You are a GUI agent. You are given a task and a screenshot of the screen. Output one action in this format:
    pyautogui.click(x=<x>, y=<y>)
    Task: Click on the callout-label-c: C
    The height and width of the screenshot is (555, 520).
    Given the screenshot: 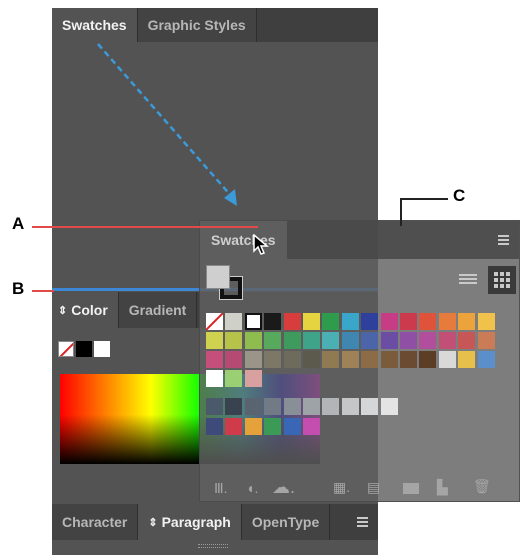 What is the action you would take?
    pyautogui.click(x=459, y=195)
    